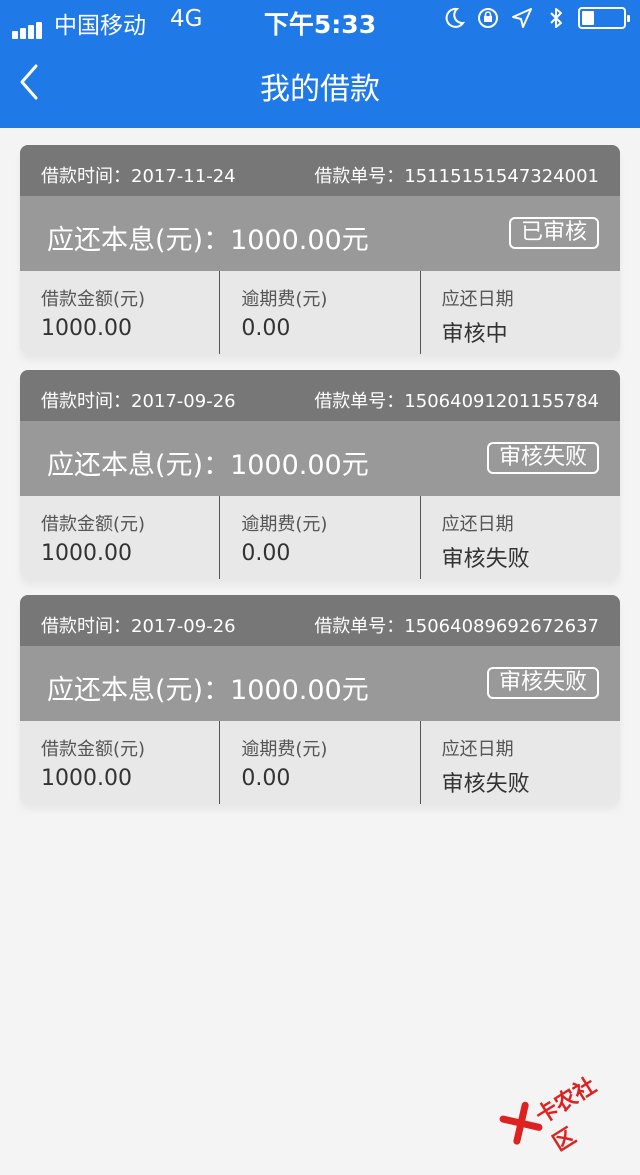 Image resolution: width=640 pixels, height=1175 pixels. I want to click on loan-status-button: 已审核, so click(554, 233).